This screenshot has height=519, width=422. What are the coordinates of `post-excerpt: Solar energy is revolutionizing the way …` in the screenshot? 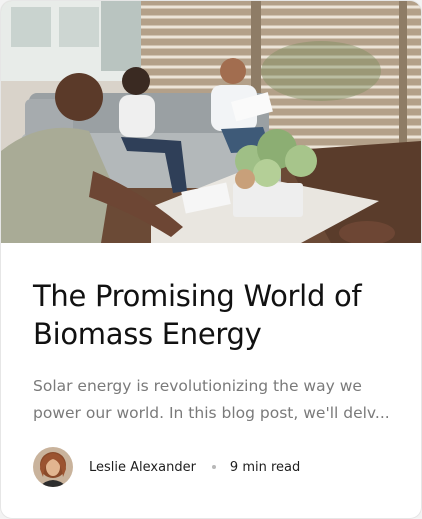 It's located at (211, 399).